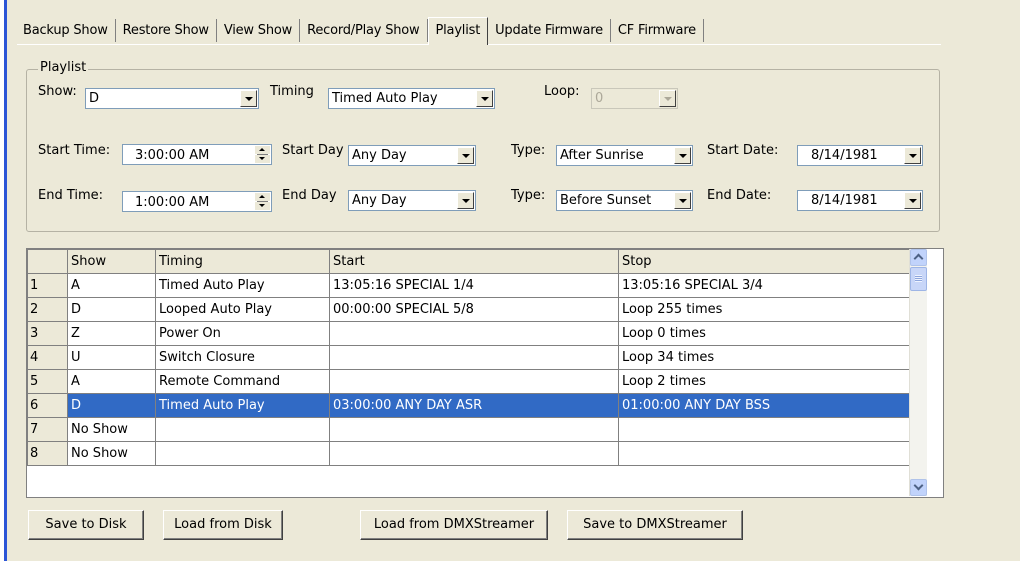 This screenshot has height=561, width=1020. I want to click on cell-stop: Loop 0 times, so click(764, 333).